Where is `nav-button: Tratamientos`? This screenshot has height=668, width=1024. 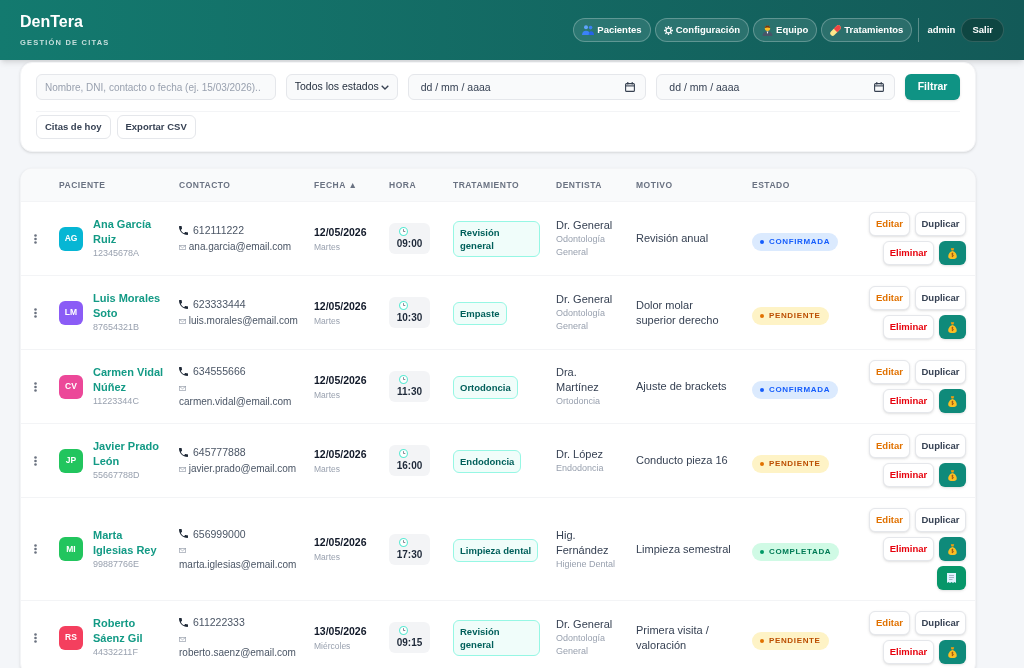 nav-button: Tratamientos is located at coordinates (867, 30).